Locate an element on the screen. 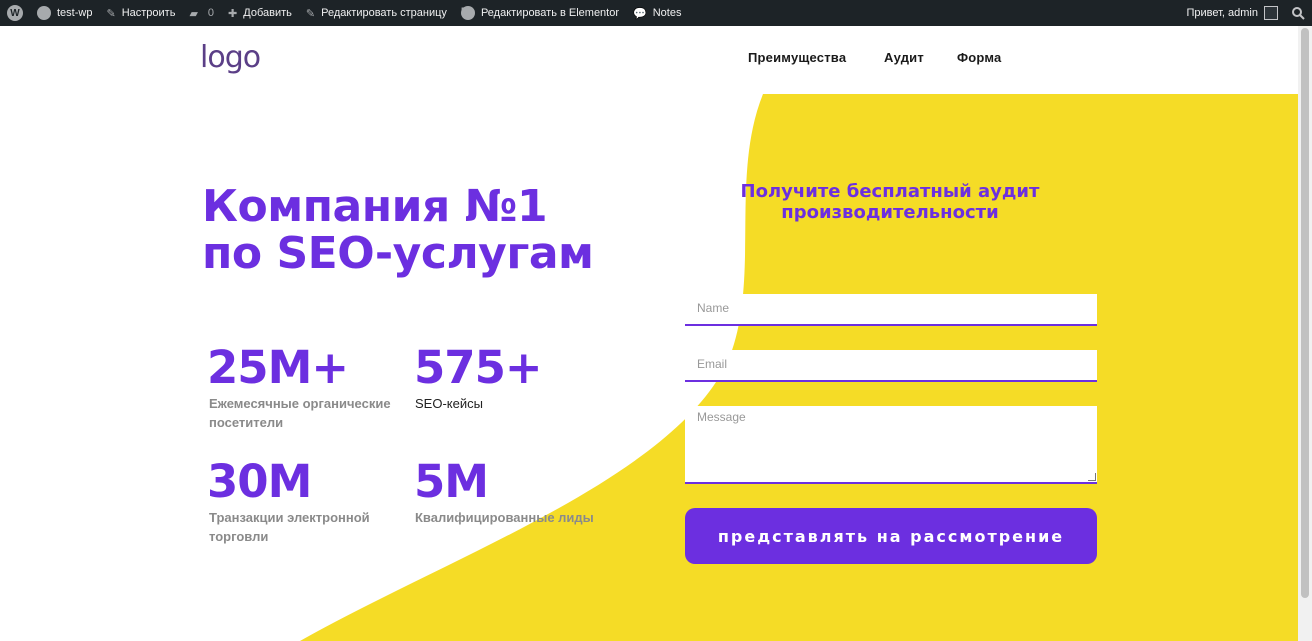 Image resolution: width=1312 pixels, height=641 pixels. nav-link-advantages: Преимущества is located at coordinates (797, 57).